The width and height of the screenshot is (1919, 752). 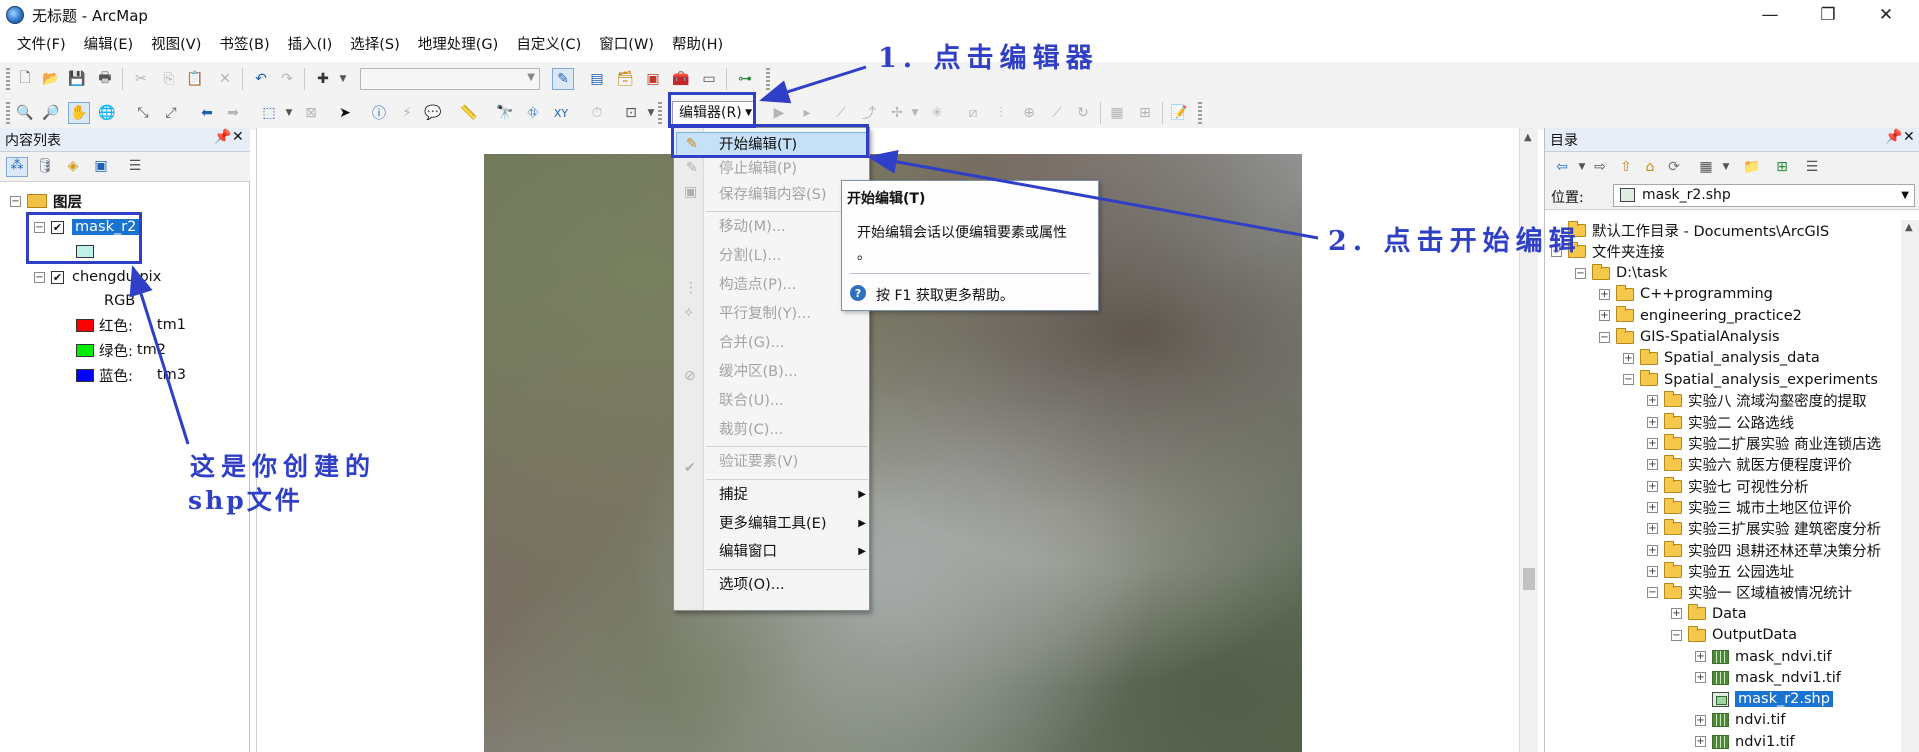 What do you see at coordinates (85, 325) in the screenshot?
I see `red-band-swatch` at bounding box center [85, 325].